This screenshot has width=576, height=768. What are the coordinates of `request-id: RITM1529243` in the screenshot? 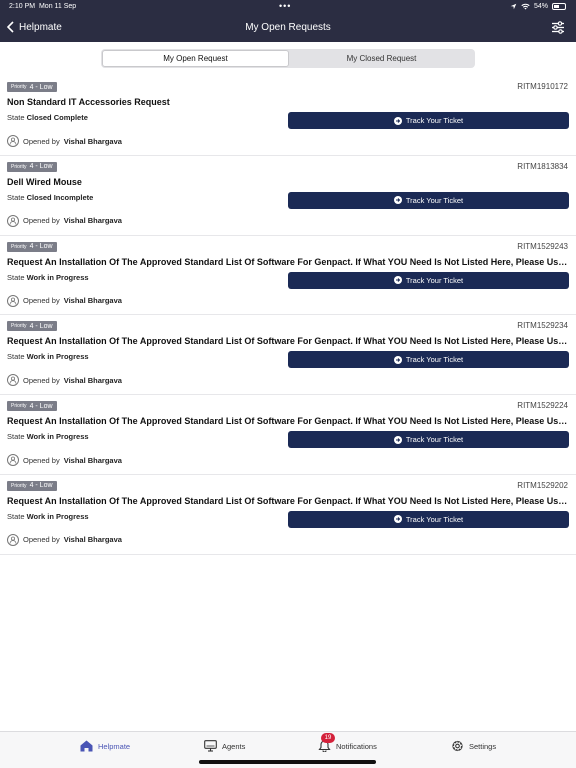 It's located at (542, 246).